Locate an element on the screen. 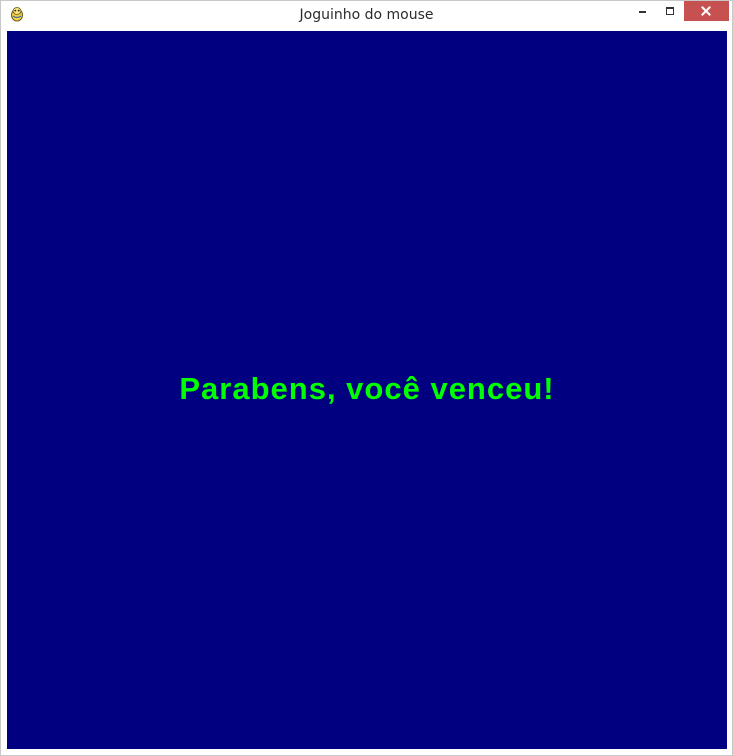  victory-message: Parabens, você venceu! is located at coordinates (367, 388).